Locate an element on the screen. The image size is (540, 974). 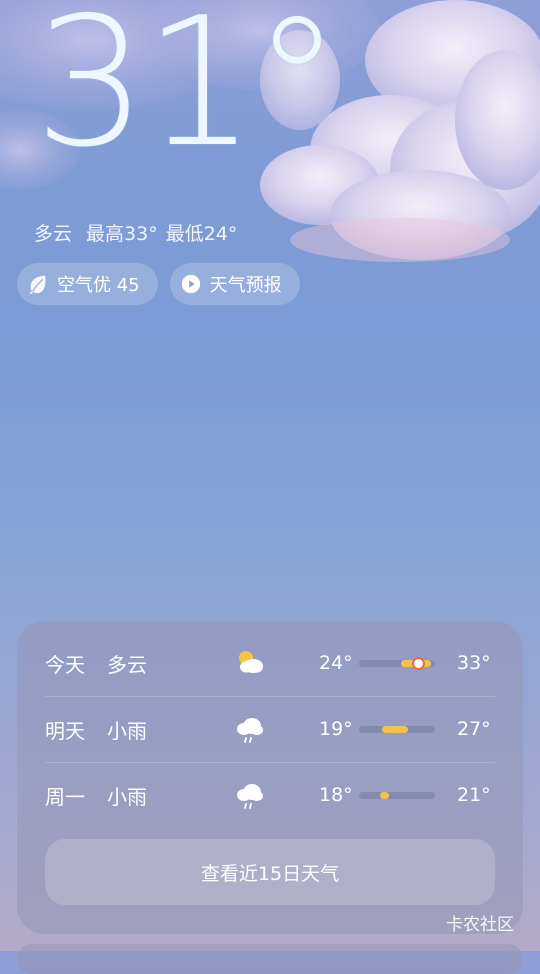
current-condition: 多云 is located at coordinates (53, 234).